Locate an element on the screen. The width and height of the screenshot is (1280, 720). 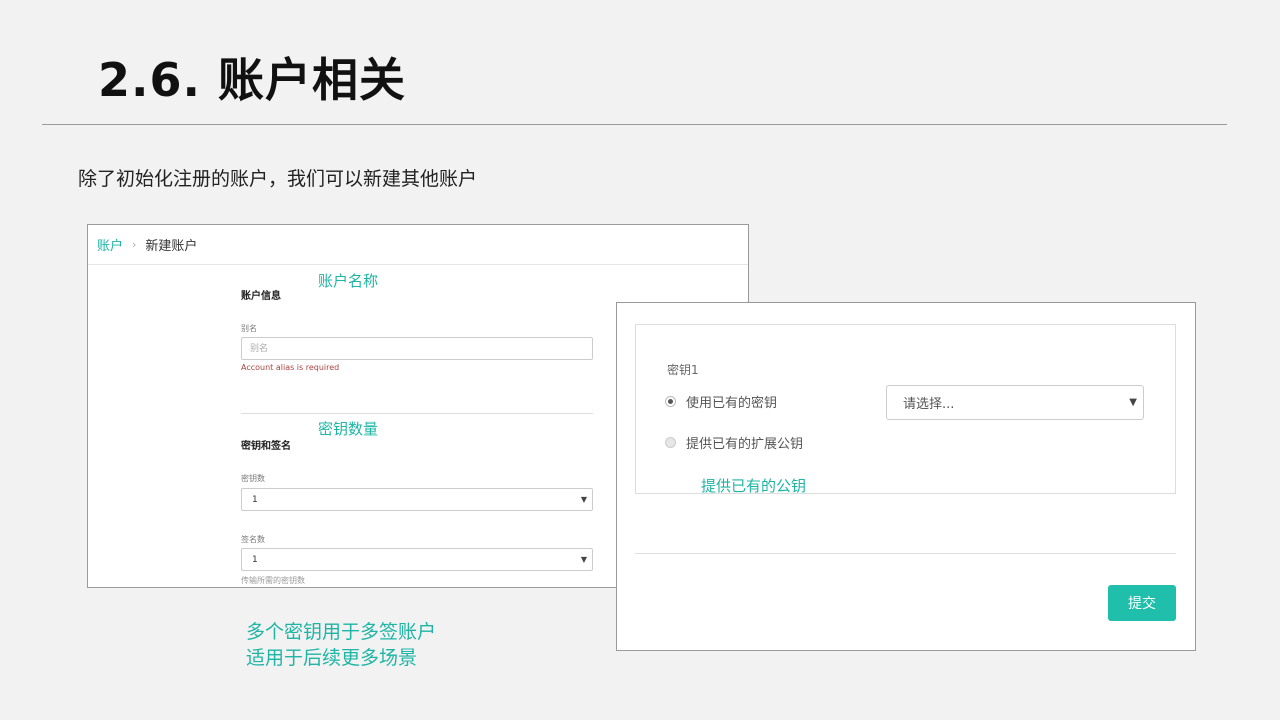
annotation-provide-pubkey: 提供已有的公钥 is located at coordinates (754, 486).